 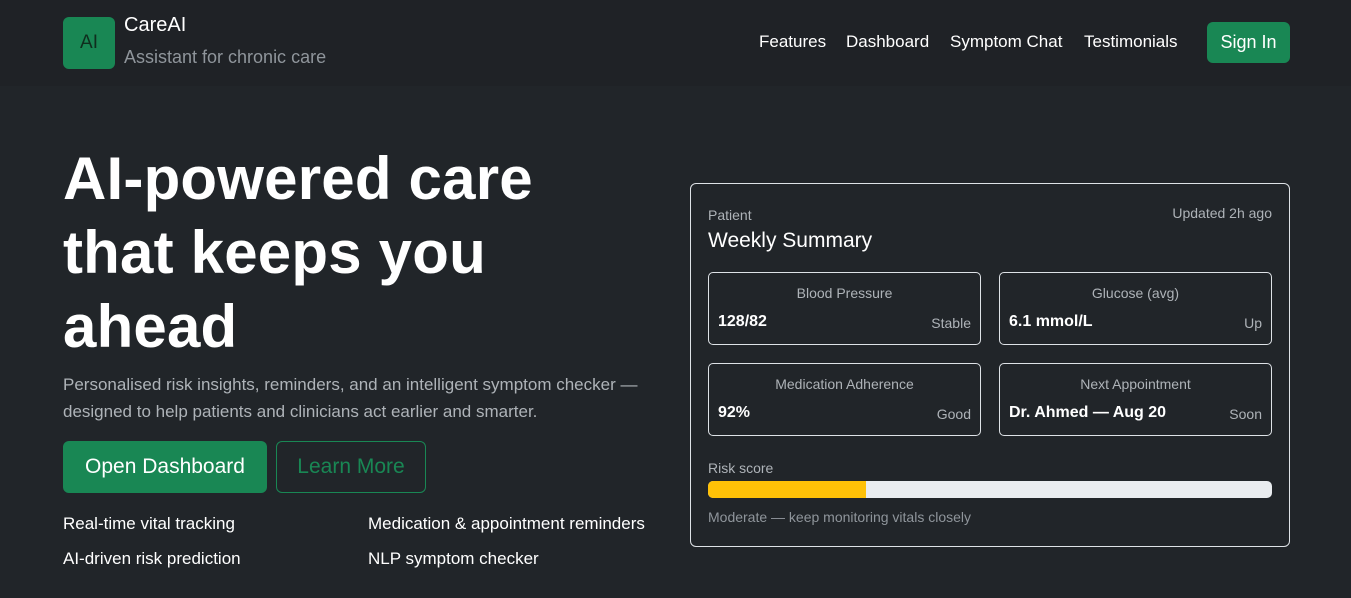 I want to click on metric-glucose: Glucose (avg) 6.1 mmol/L Up, so click(x=1135, y=308).